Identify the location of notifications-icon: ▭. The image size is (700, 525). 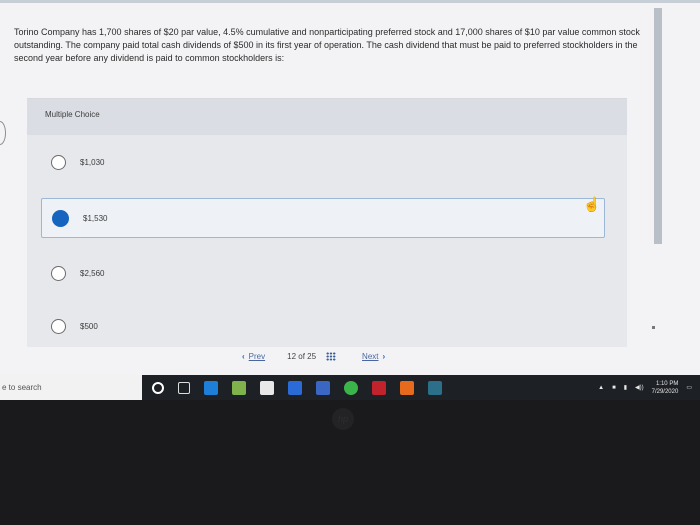
(689, 387).